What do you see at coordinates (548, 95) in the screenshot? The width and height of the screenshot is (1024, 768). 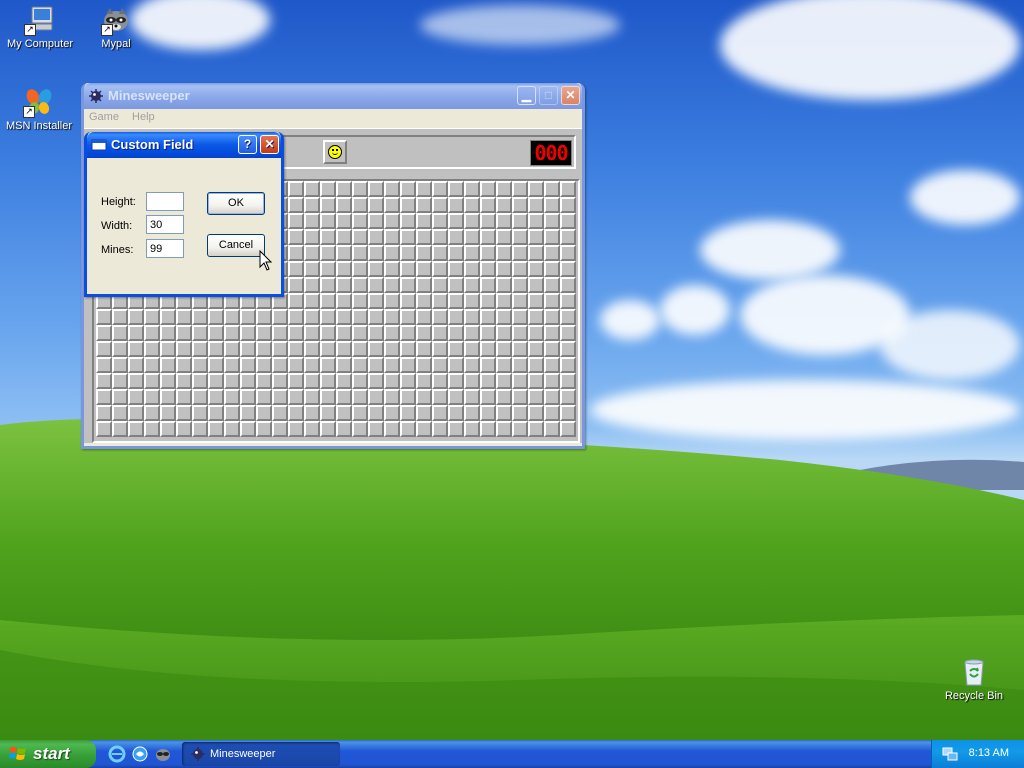 I see `maximize-button: □` at bounding box center [548, 95].